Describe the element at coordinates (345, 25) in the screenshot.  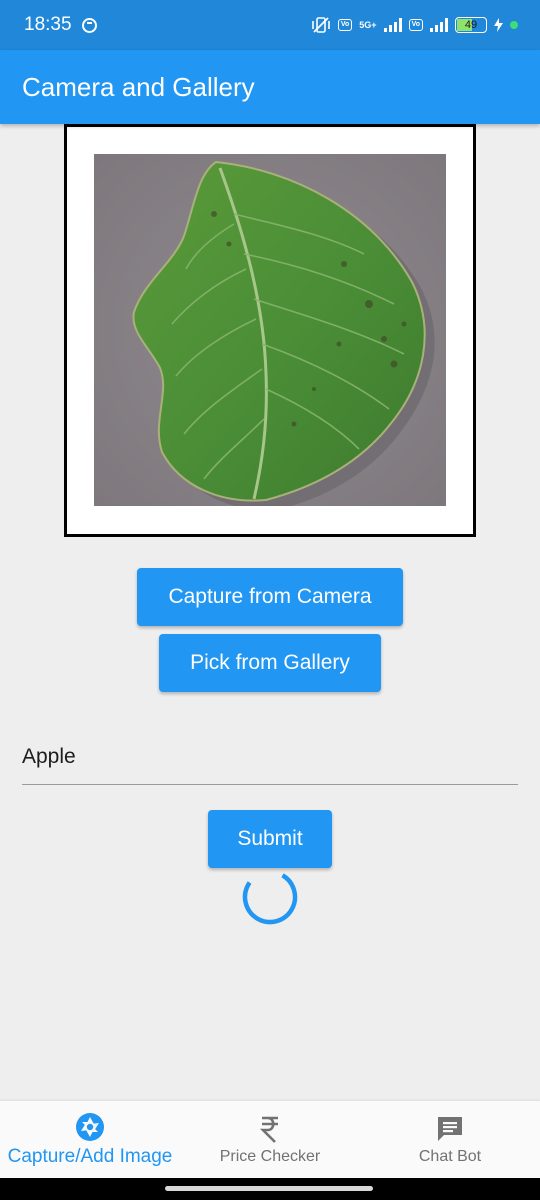
I see `vowifi-badge: Vo` at that location.